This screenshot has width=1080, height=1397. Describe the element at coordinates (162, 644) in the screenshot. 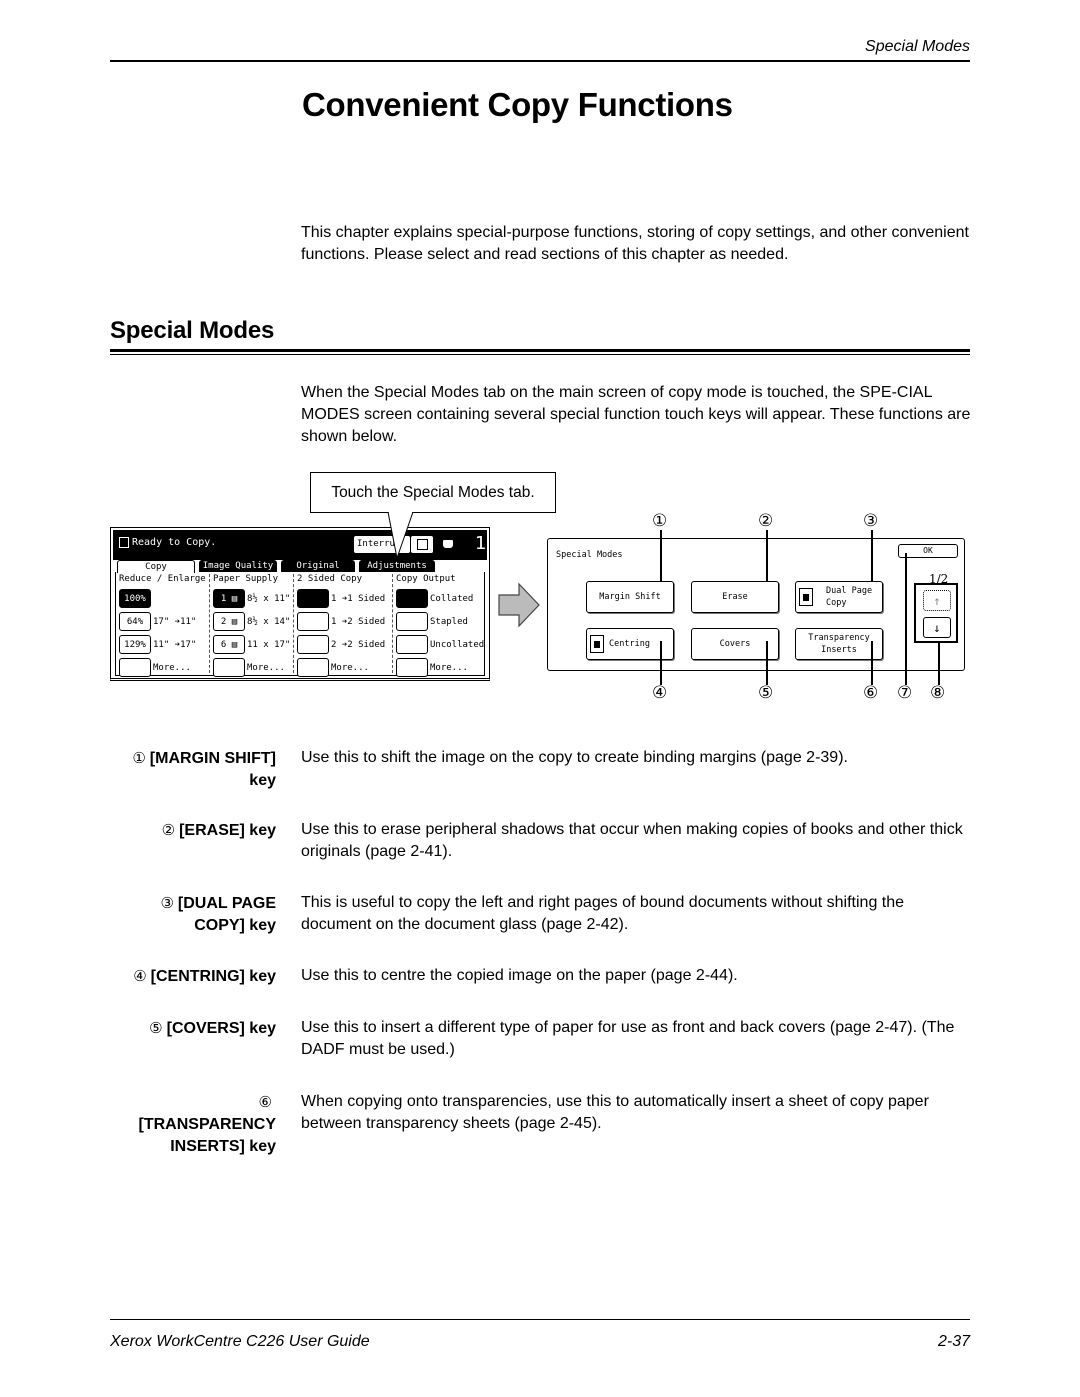

I see `option-row: 129% 11" ➔17"` at that location.